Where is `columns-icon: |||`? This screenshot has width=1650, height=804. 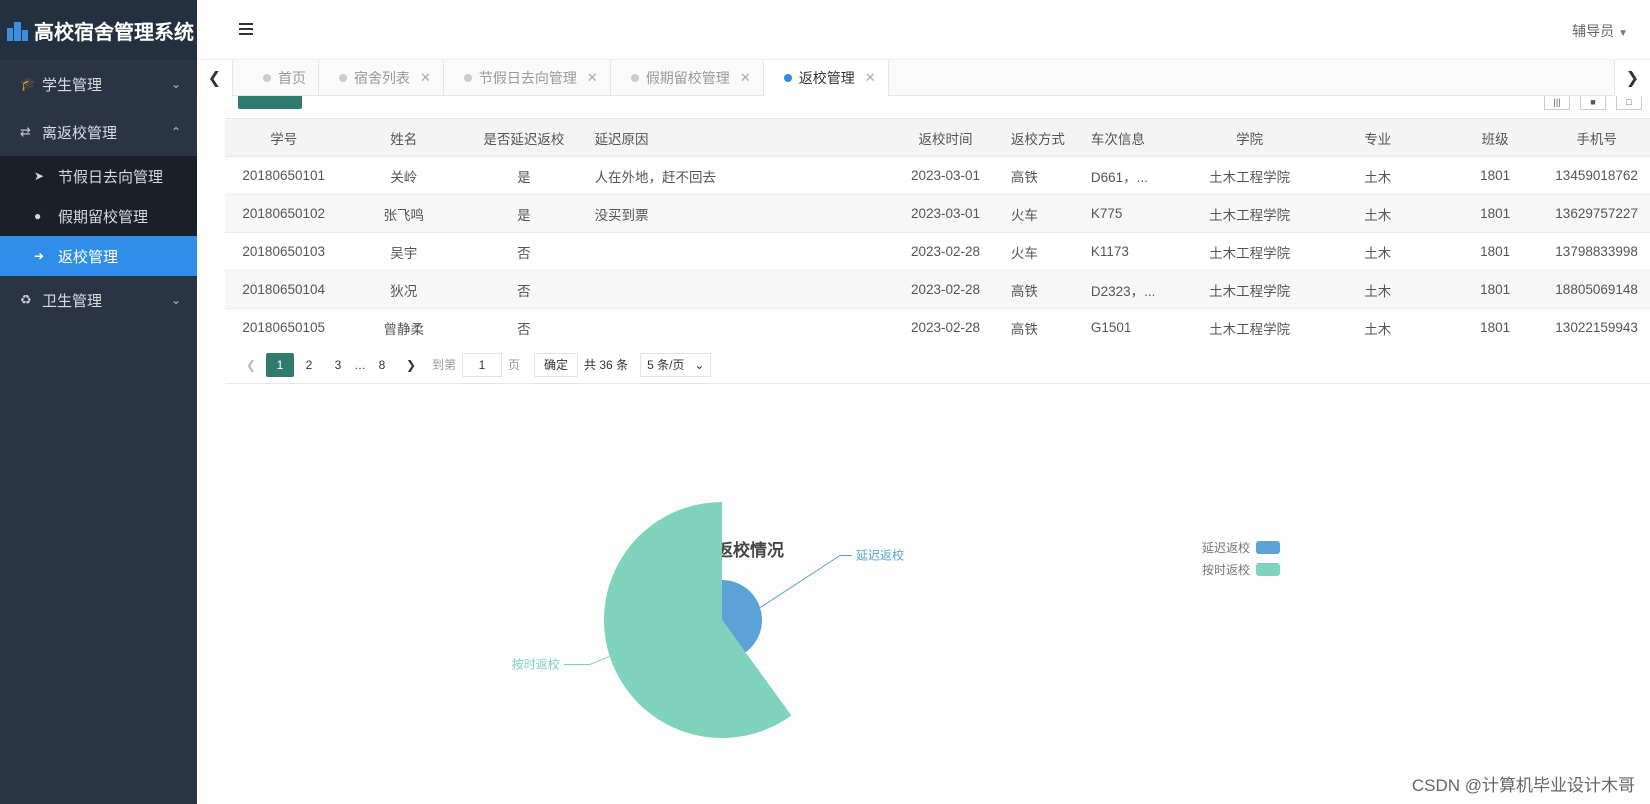 columns-icon: ||| is located at coordinates (1557, 103).